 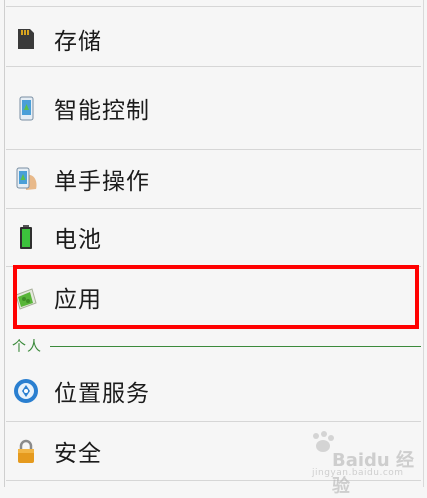 What do you see at coordinates (102, 394) in the screenshot?
I see `settings-item-label: 位置服务` at bounding box center [102, 394].